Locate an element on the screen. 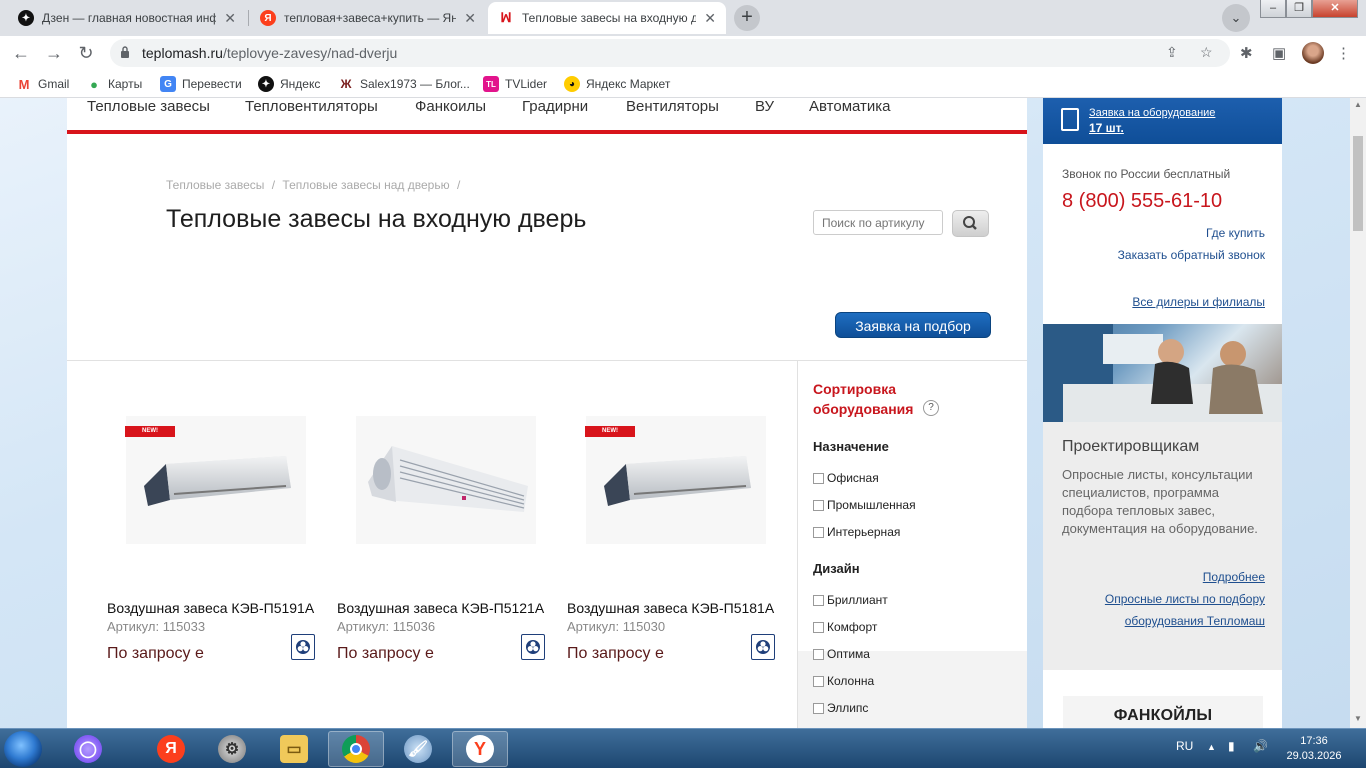 The image size is (1366, 768). nav-heat-fans: Тепловентиляторы is located at coordinates (311, 106).